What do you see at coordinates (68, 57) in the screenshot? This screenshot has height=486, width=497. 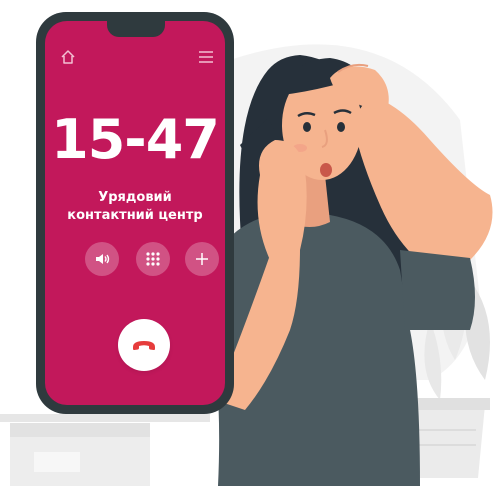 I see `home-icon` at bounding box center [68, 57].